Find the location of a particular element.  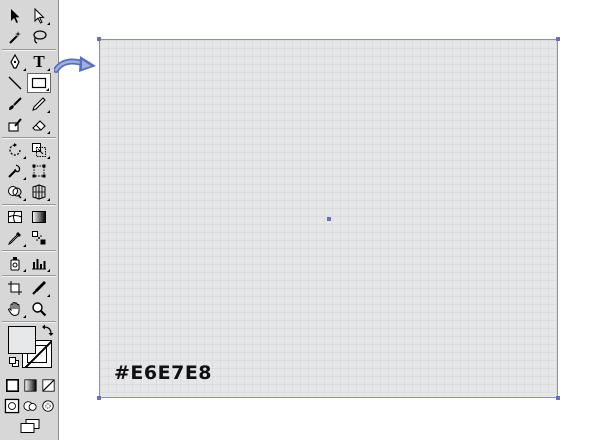

draw-mode-row is located at coordinates (30, 406).